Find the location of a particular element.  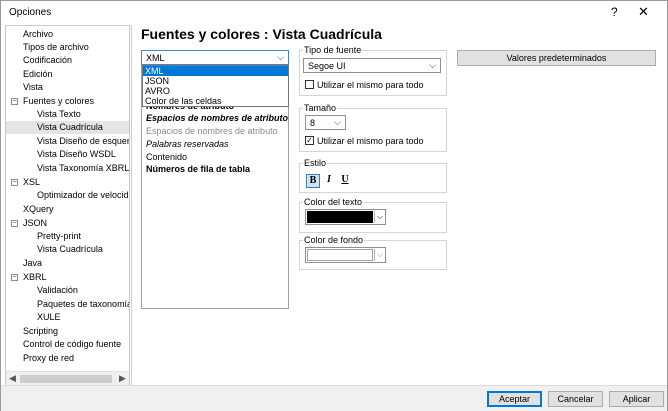

tree-item-vista-texto: Vista Texto is located at coordinates (59, 114).